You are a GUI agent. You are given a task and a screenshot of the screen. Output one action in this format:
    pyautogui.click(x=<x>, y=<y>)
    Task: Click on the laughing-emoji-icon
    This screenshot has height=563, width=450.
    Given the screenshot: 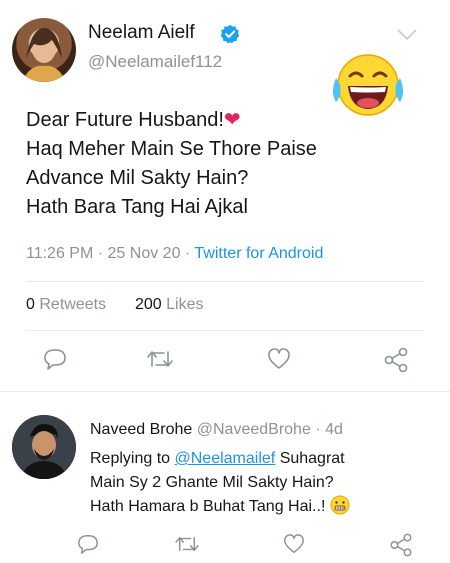 What is the action you would take?
    pyautogui.click(x=368, y=85)
    